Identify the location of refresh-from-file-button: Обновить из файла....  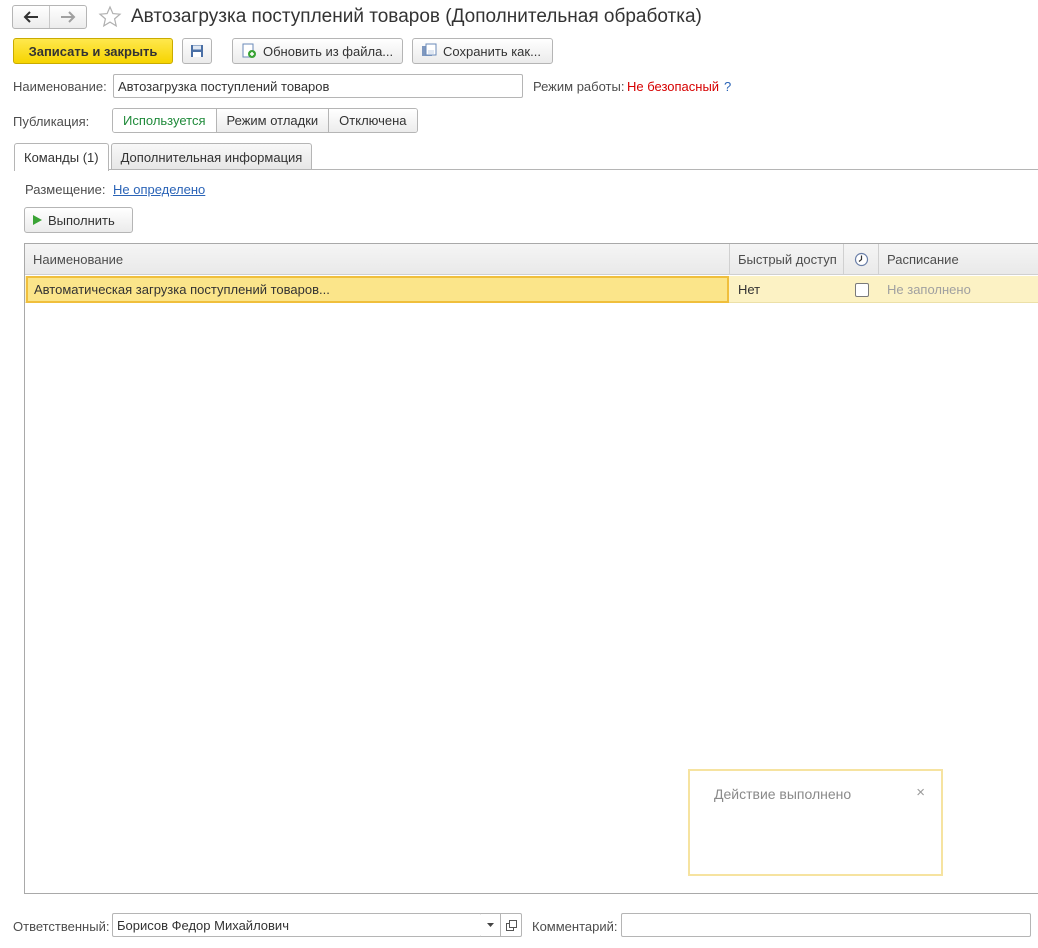
(317, 51).